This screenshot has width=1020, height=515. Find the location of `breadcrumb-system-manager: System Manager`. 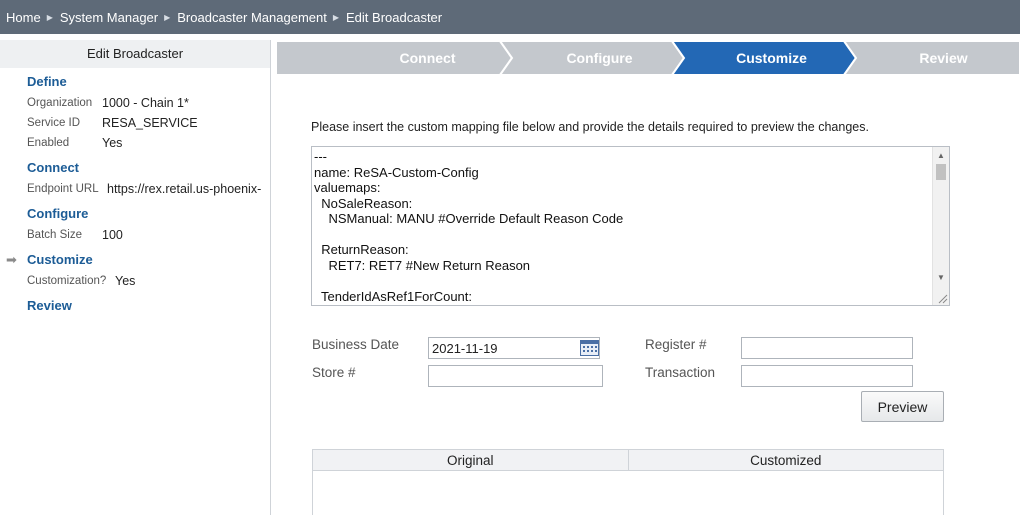

breadcrumb-system-manager: System Manager is located at coordinates (109, 17).